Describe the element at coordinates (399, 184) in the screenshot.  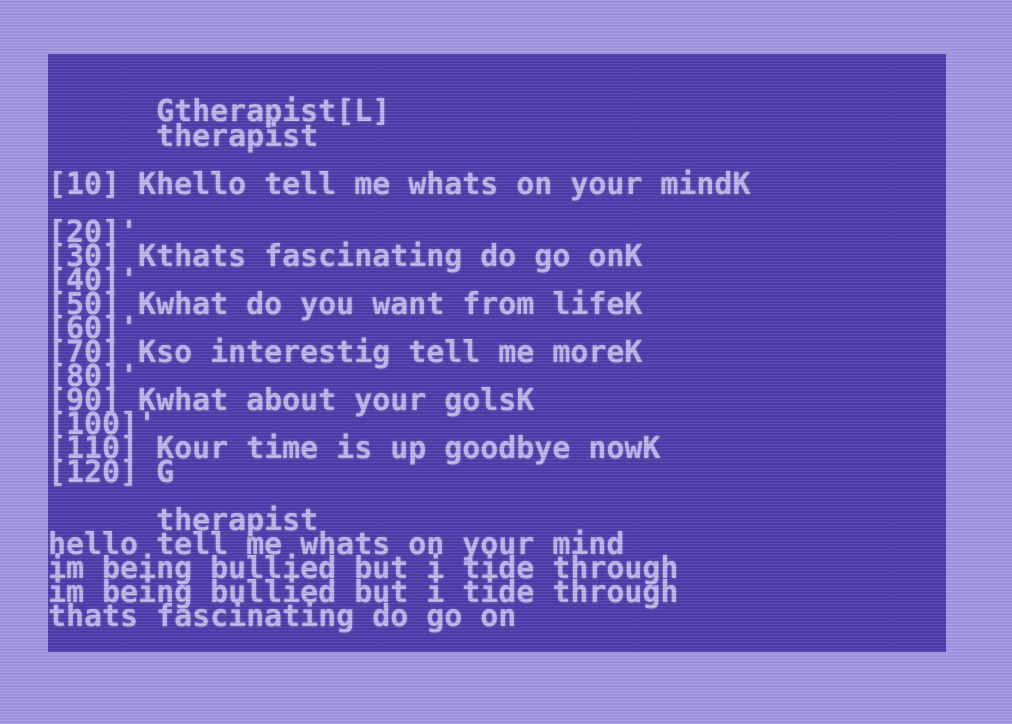
I see `listing-line-10: [10] Khello tell me whats on your mindK` at that location.